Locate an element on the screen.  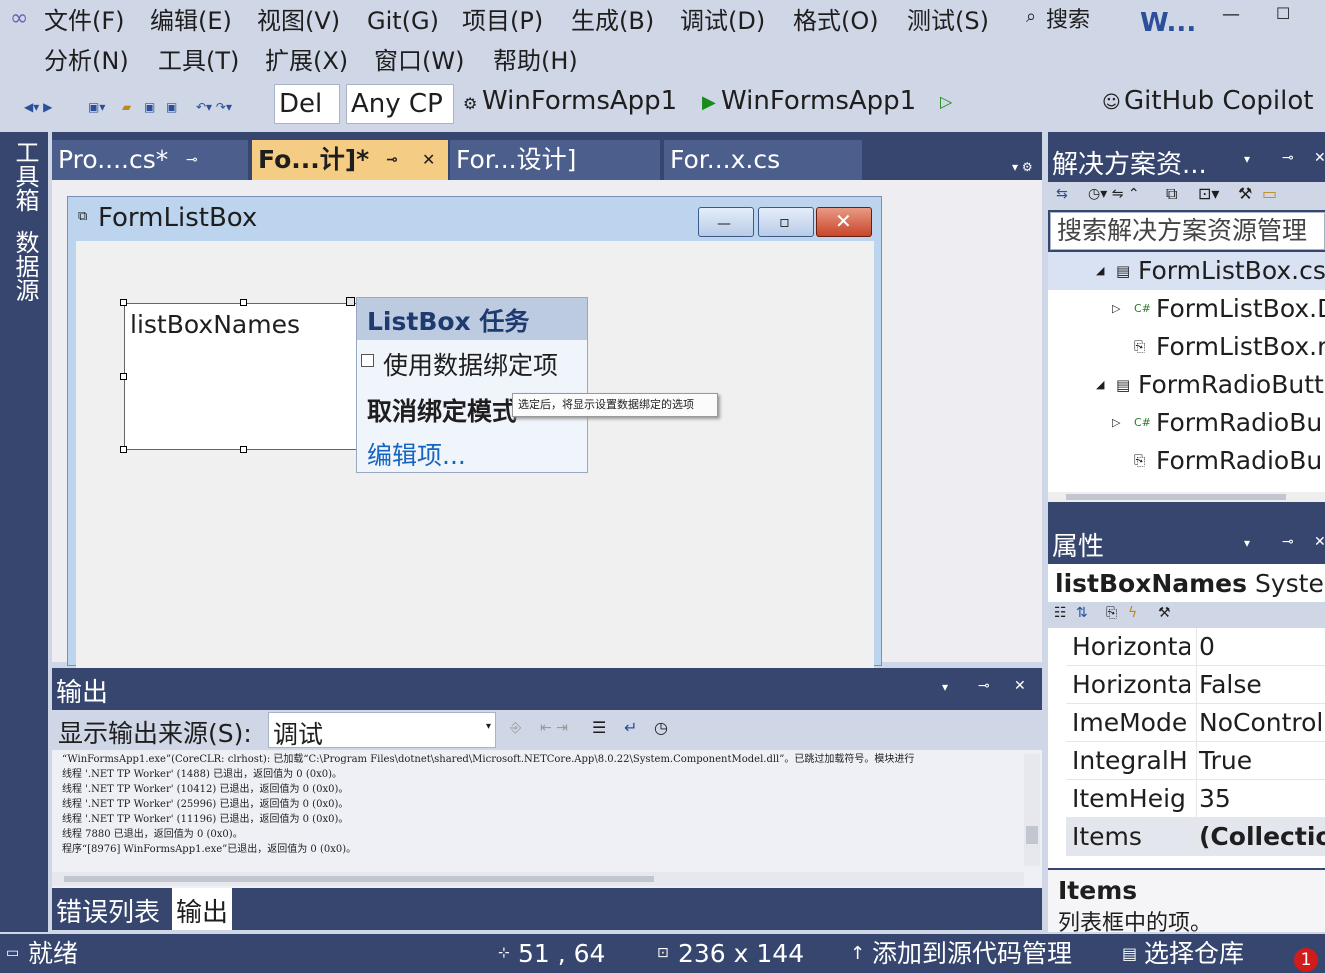
clock-icon: ◷ is located at coordinates (661, 727).